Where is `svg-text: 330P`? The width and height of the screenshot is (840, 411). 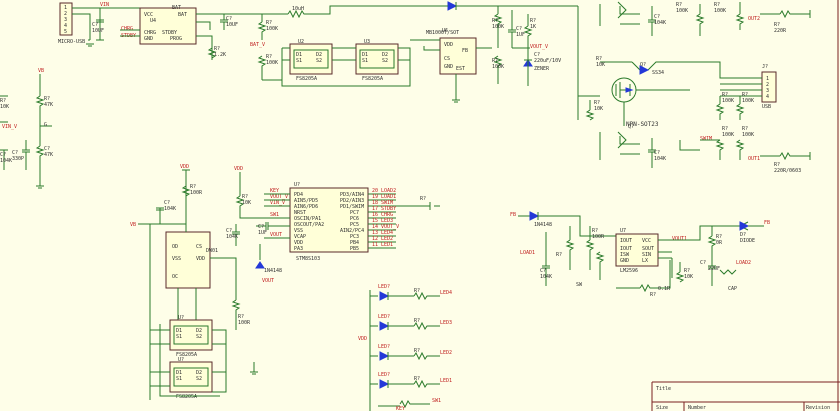
svg-text: 330P is located at coordinates (18, 159).